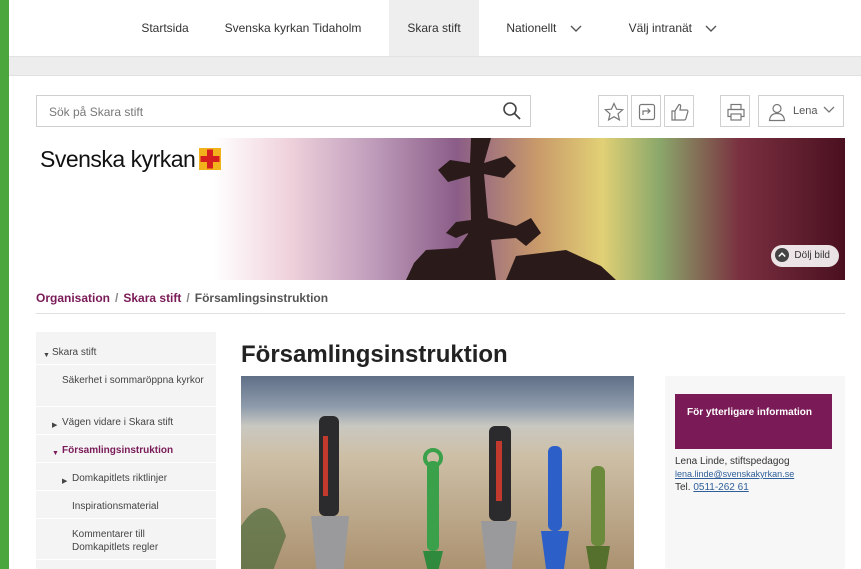 The width and height of the screenshot is (861, 569). I want to click on printer-icon, so click(736, 112).